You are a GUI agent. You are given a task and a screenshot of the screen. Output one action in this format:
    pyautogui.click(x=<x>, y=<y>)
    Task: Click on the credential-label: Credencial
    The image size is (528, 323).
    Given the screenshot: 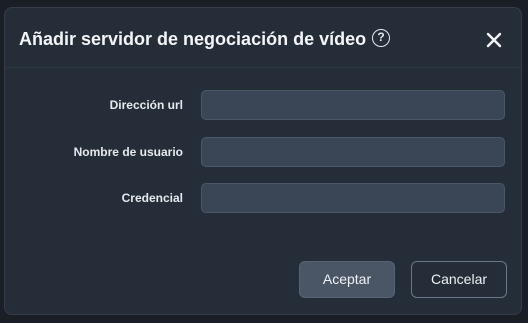 What is the action you would take?
    pyautogui.click(x=152, y=198)
    